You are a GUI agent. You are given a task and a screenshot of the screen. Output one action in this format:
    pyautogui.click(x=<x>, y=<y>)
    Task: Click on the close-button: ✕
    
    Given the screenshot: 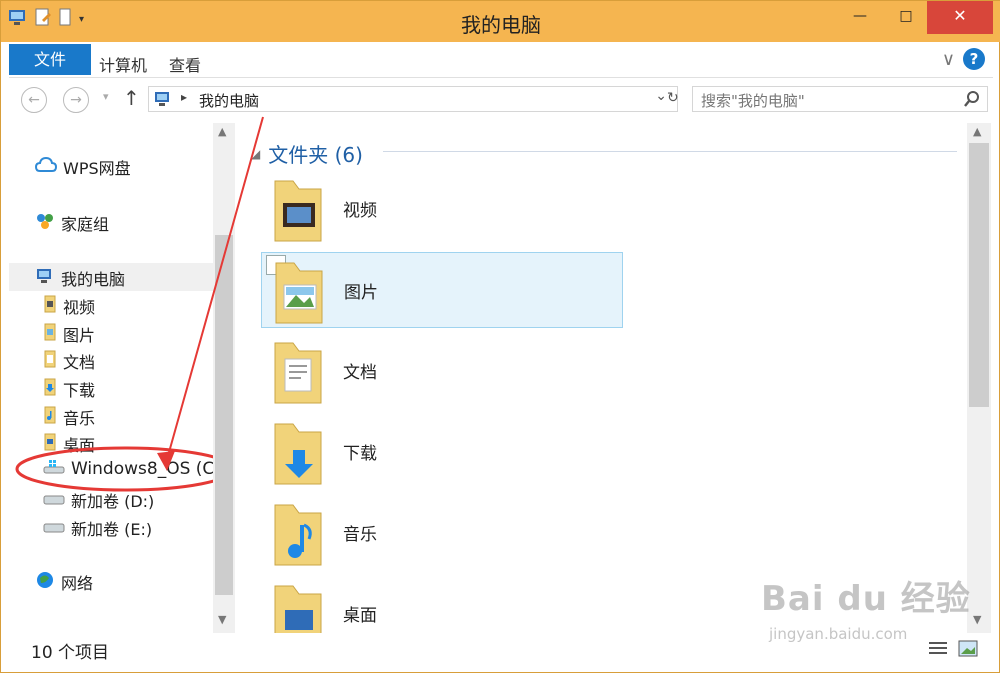 What is the action you would take?
    pyautogui.click(x=960, y=17)
    